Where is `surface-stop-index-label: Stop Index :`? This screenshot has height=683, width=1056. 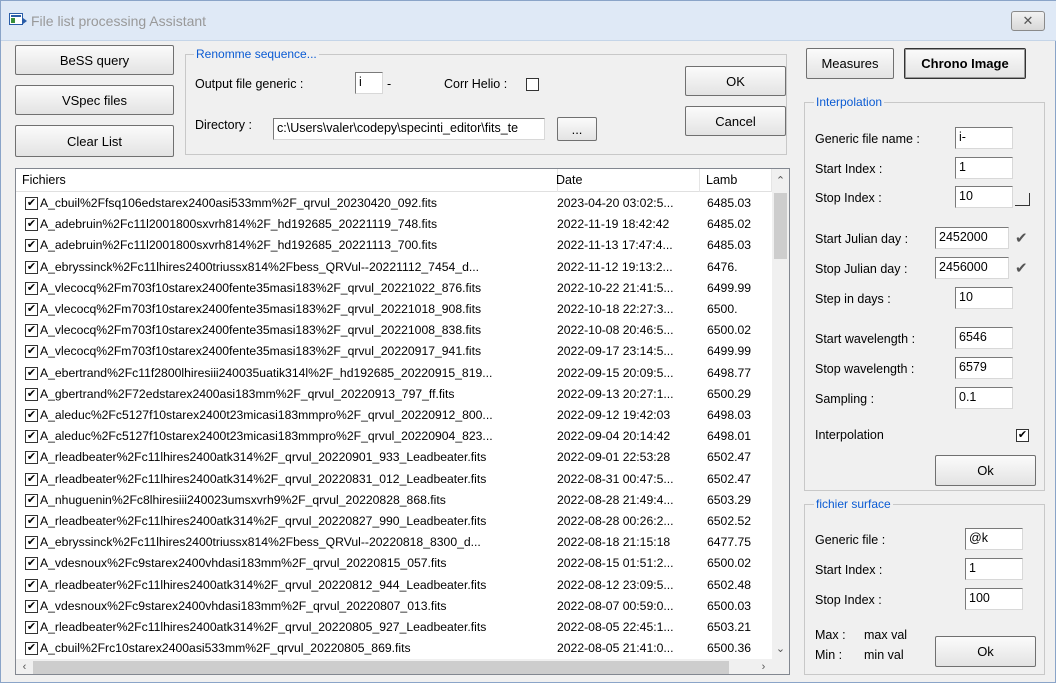
surface-stop-index-label: Stop Index : is located at coordinates (848, 600).